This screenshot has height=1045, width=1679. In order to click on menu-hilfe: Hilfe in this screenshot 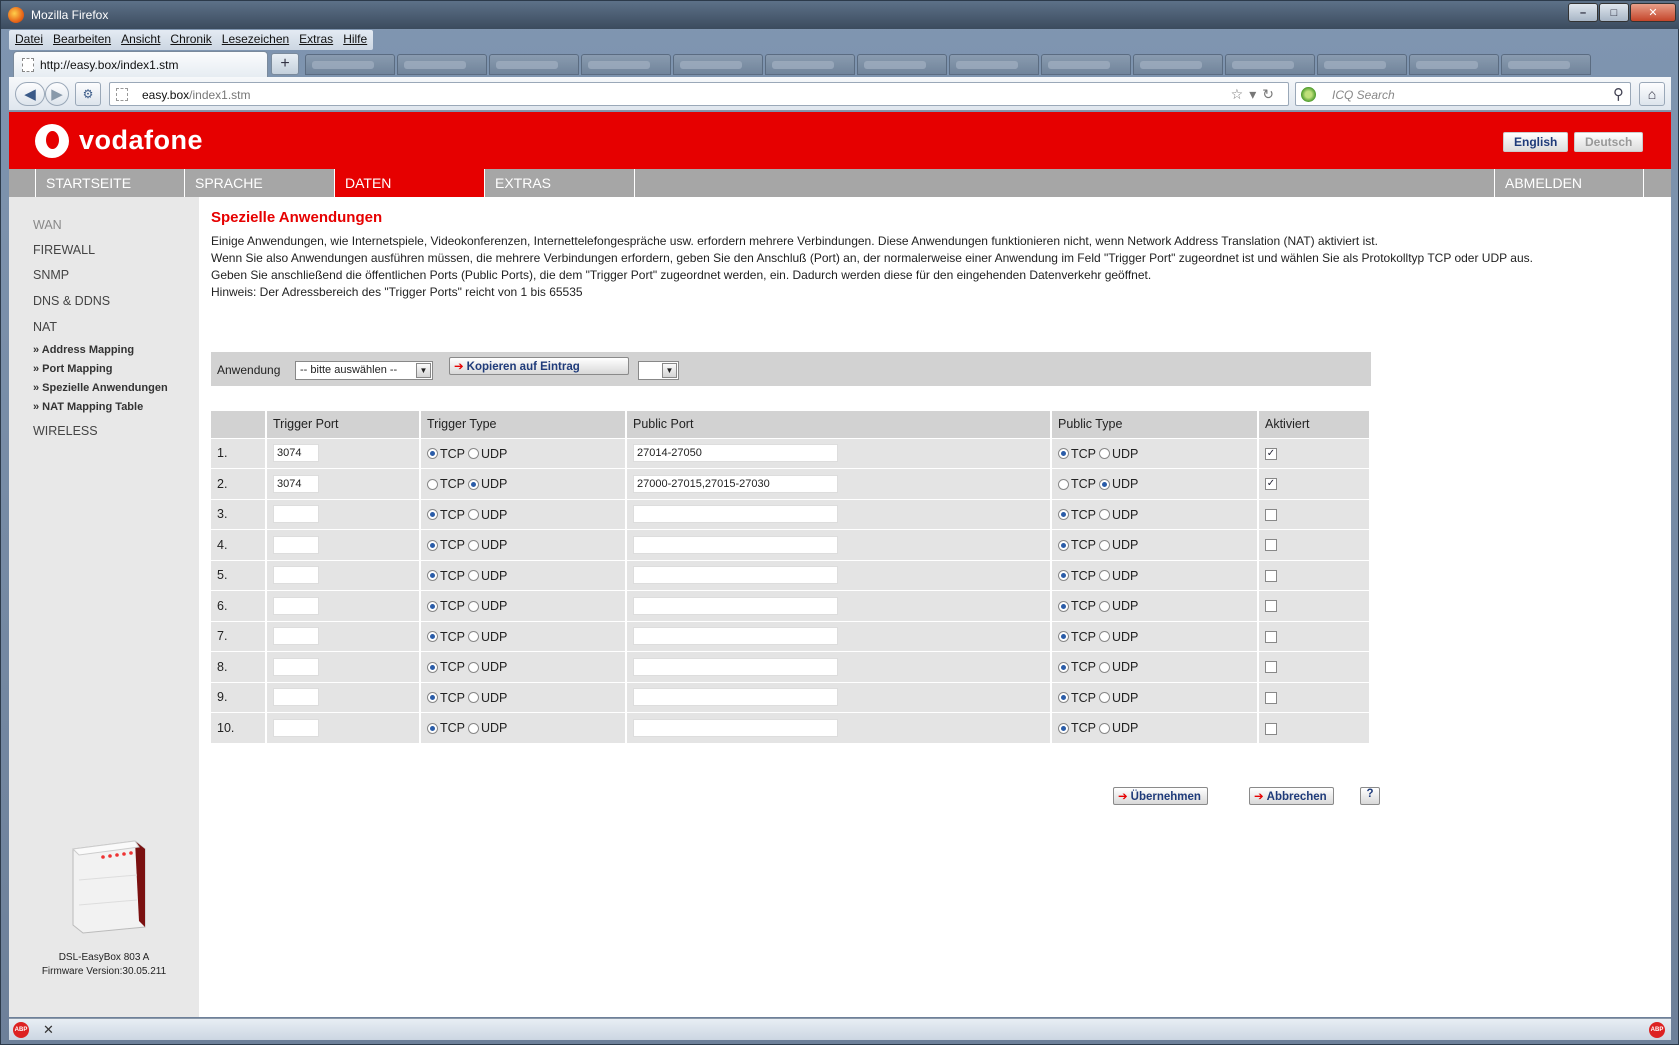, I will do `click(355, 40)`.